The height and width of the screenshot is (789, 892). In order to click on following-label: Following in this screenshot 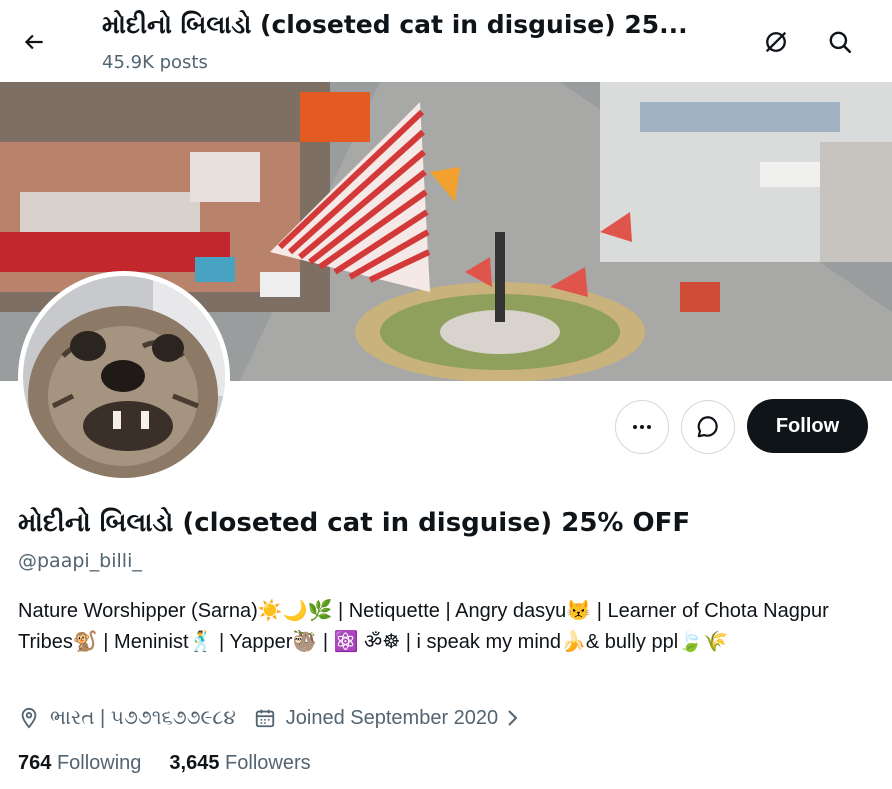, I will do `click(99, 763)`.